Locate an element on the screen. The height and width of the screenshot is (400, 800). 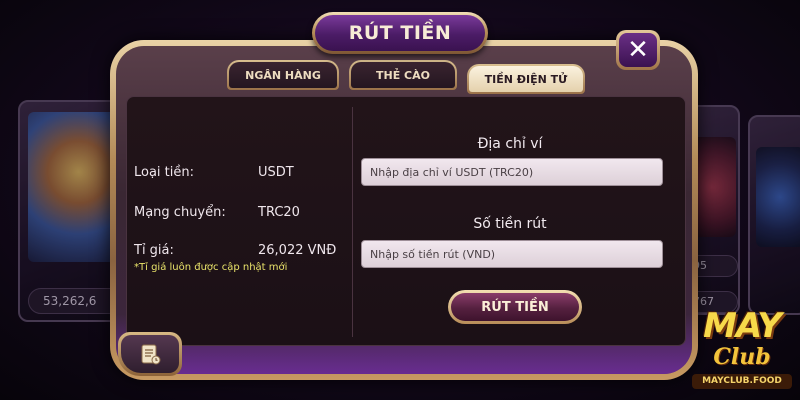
dialog-title: RÚT TIỀN is located at coordinates (400, 33).